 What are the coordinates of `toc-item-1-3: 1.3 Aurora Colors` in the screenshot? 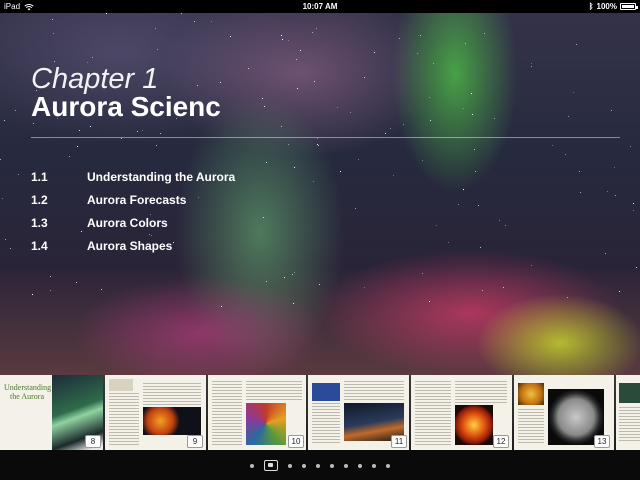 It's located at (181, 222).